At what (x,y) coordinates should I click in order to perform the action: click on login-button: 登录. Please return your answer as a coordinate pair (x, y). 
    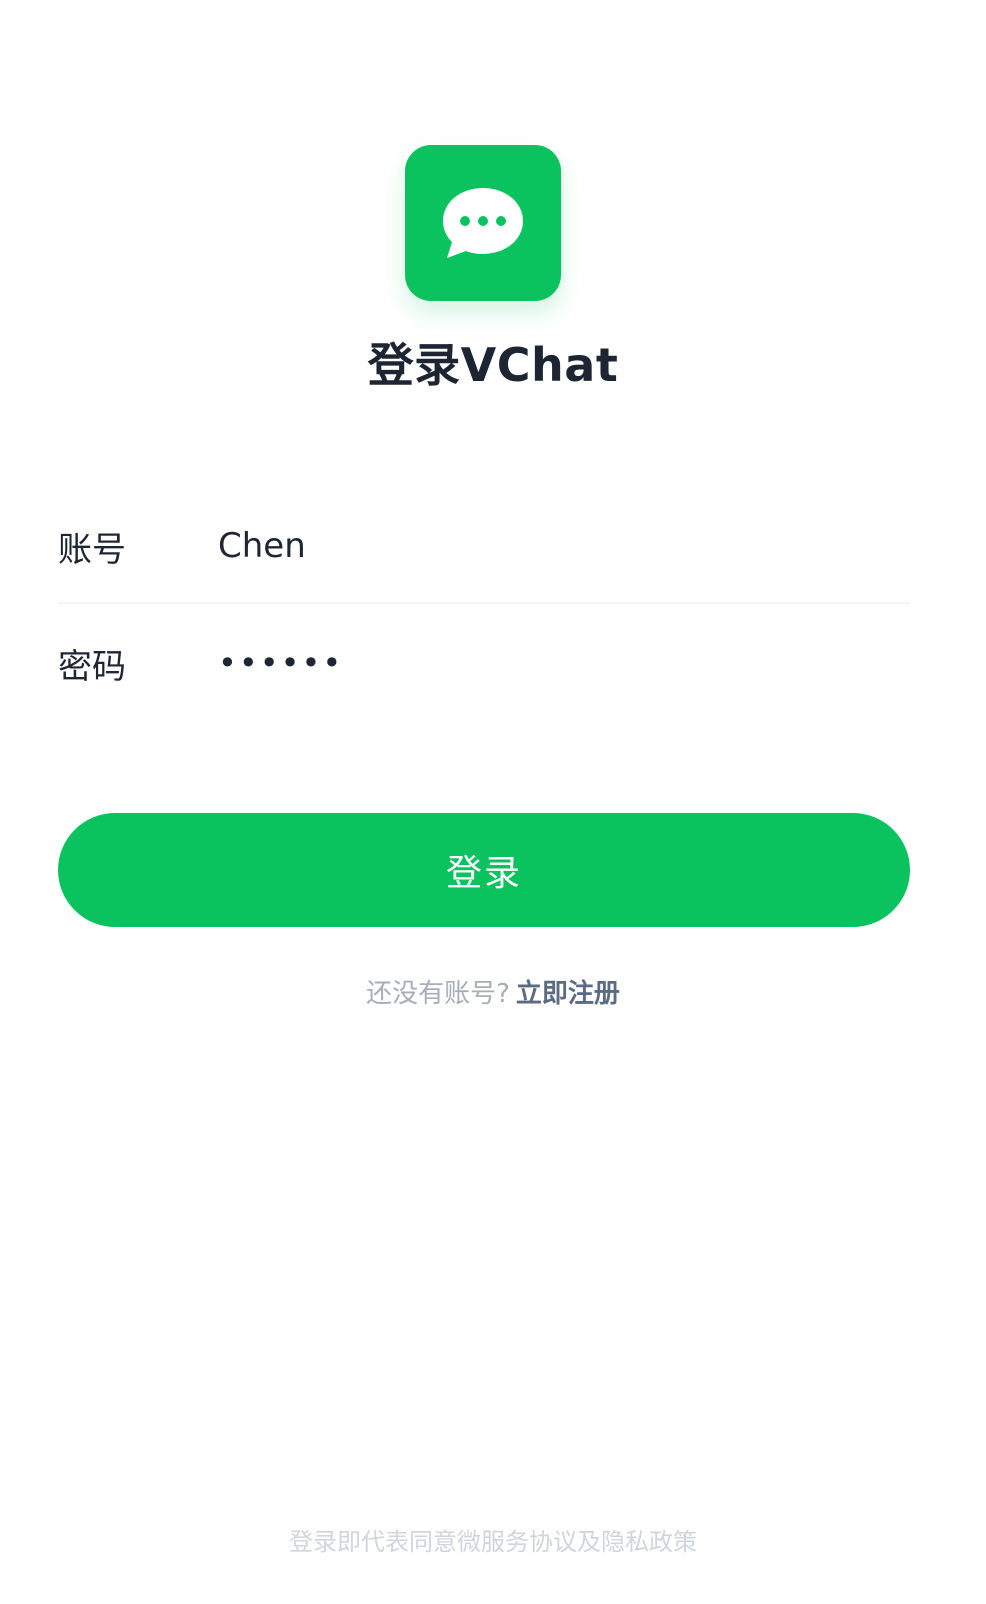
    Looking at the image, I should click on (484, 870).